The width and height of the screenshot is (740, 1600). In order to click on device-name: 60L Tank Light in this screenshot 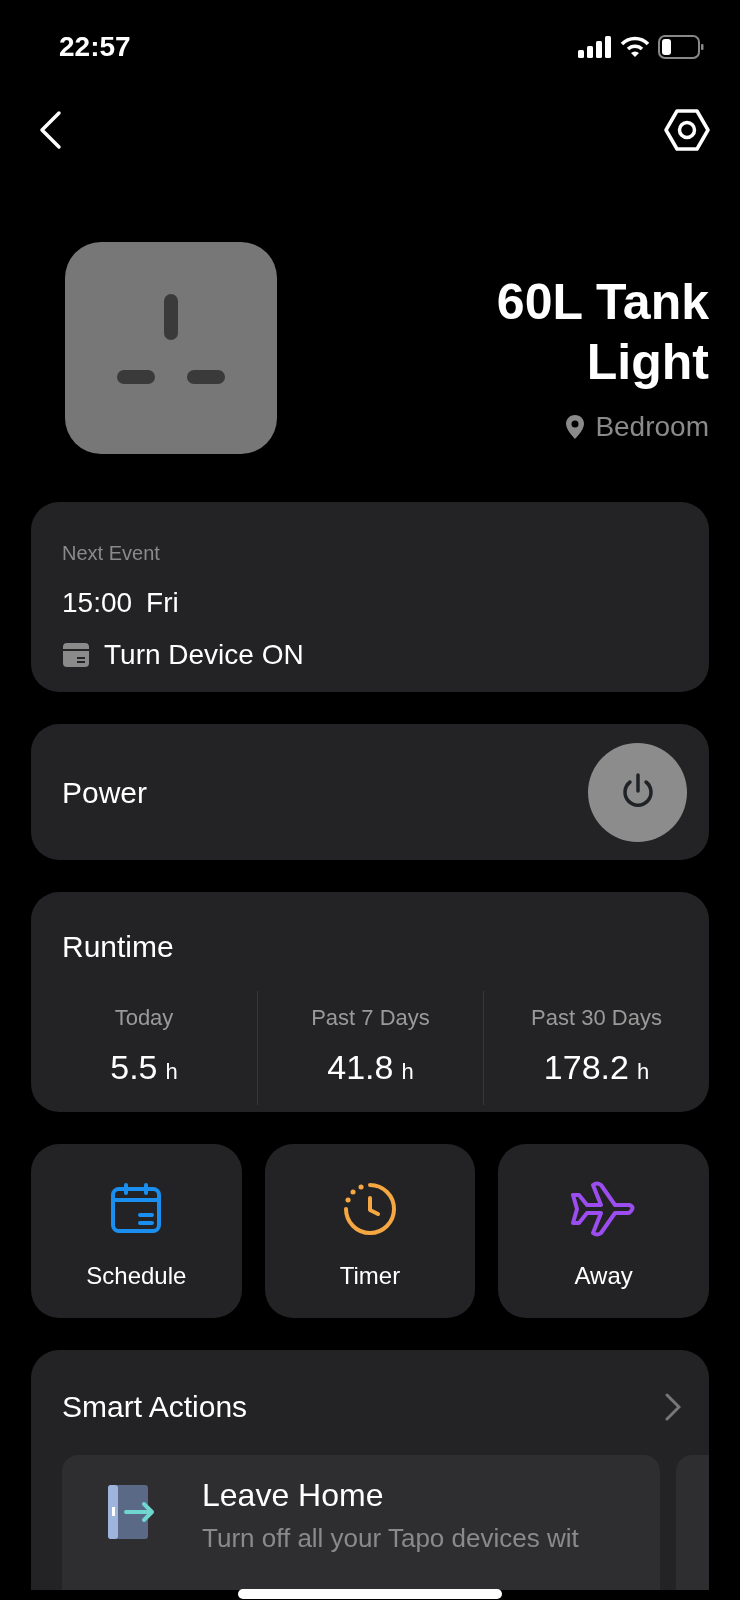, I will do `click(602, 332)`.